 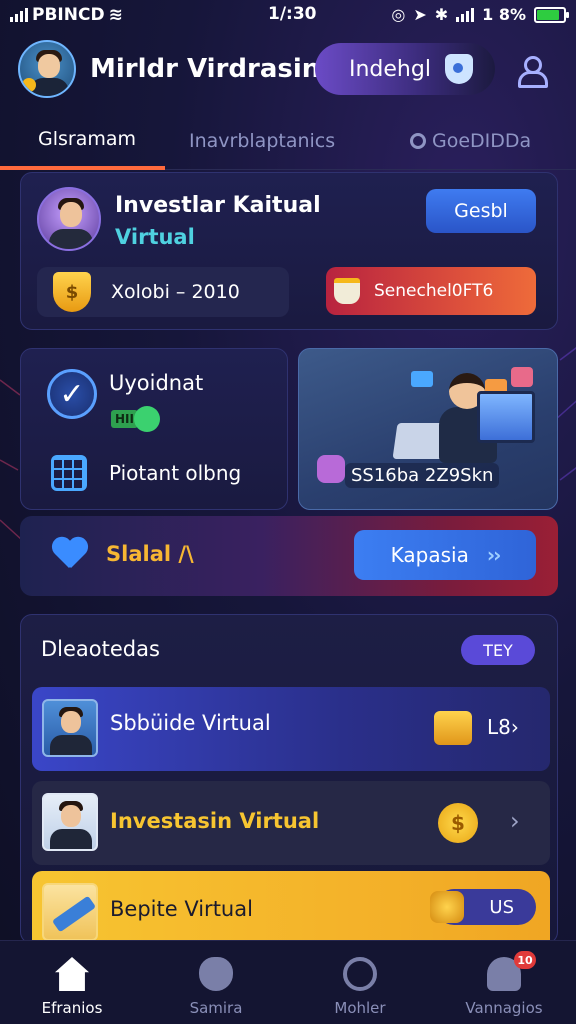 What do you see at coordinates (465, 14) in the screenshot?
I see `cell-signal-icon` at bounding box center [465, 14].